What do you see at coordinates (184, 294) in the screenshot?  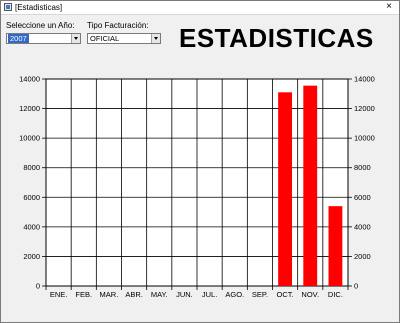 I see `x-tick-label: JUN.` at bounding box center [184, 294].